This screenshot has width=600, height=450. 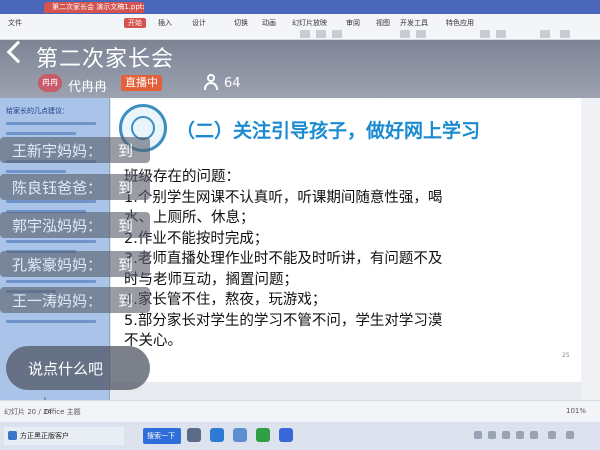 I want to click on chat-message: 王一涛妈妈： 到, so click(x=75, y=300).